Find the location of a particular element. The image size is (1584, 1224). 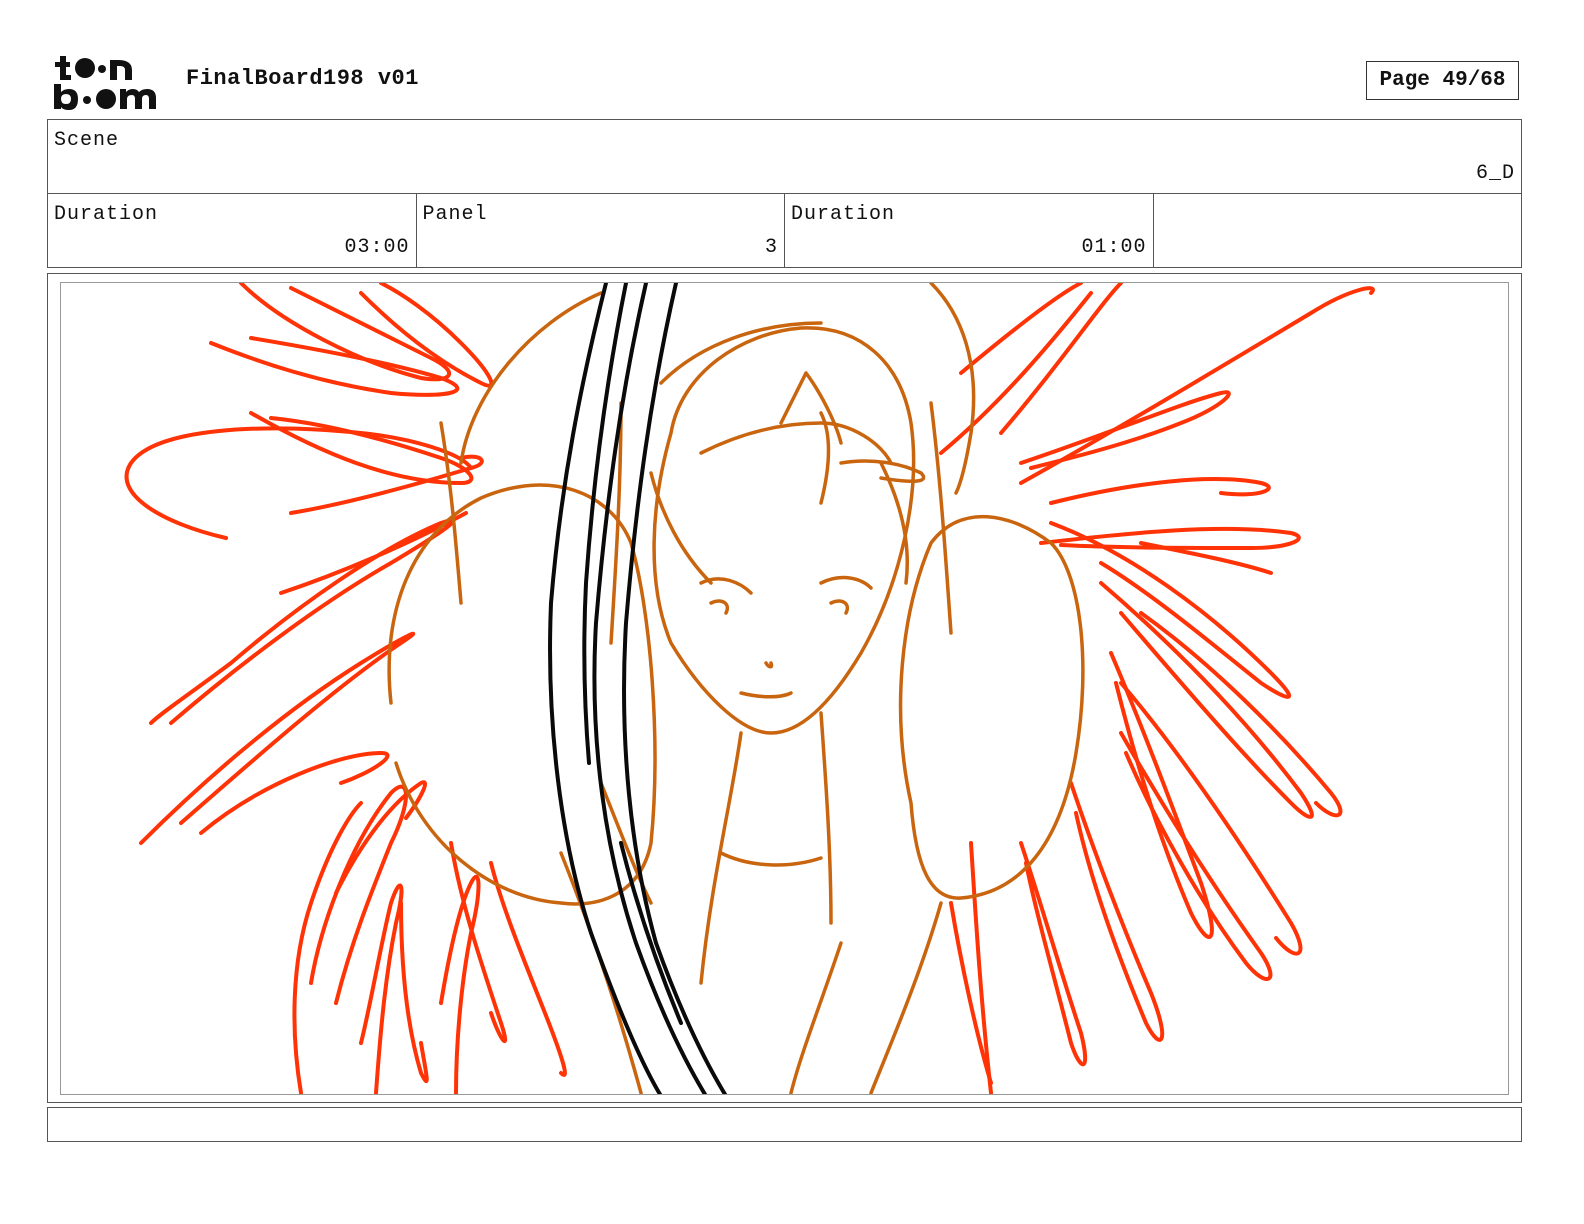

scene-duration-cell: Duration 03:00 is located at coordinates (232, 230).